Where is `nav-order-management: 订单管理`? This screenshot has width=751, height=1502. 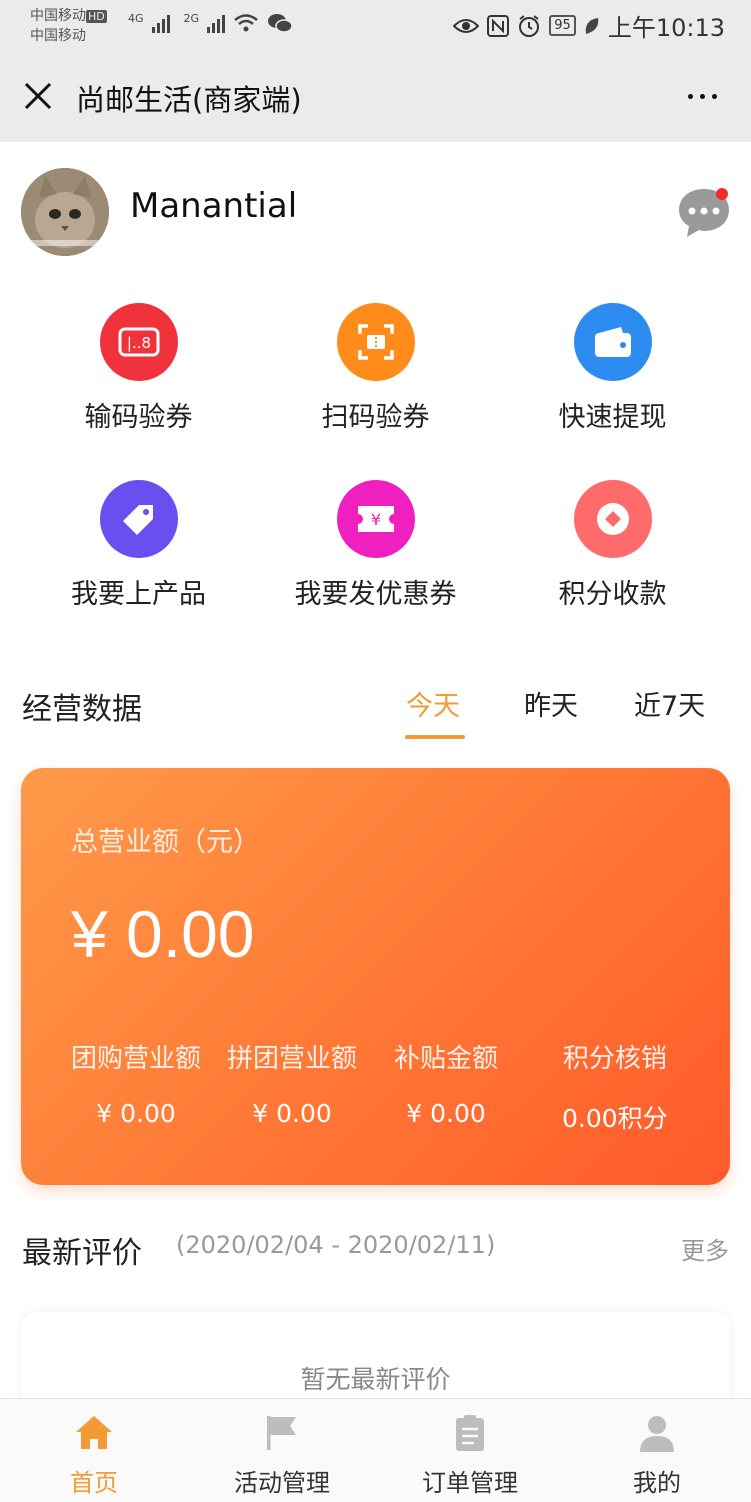
nav-order-management: 订单管理 is located at coordinates (470, 1450).